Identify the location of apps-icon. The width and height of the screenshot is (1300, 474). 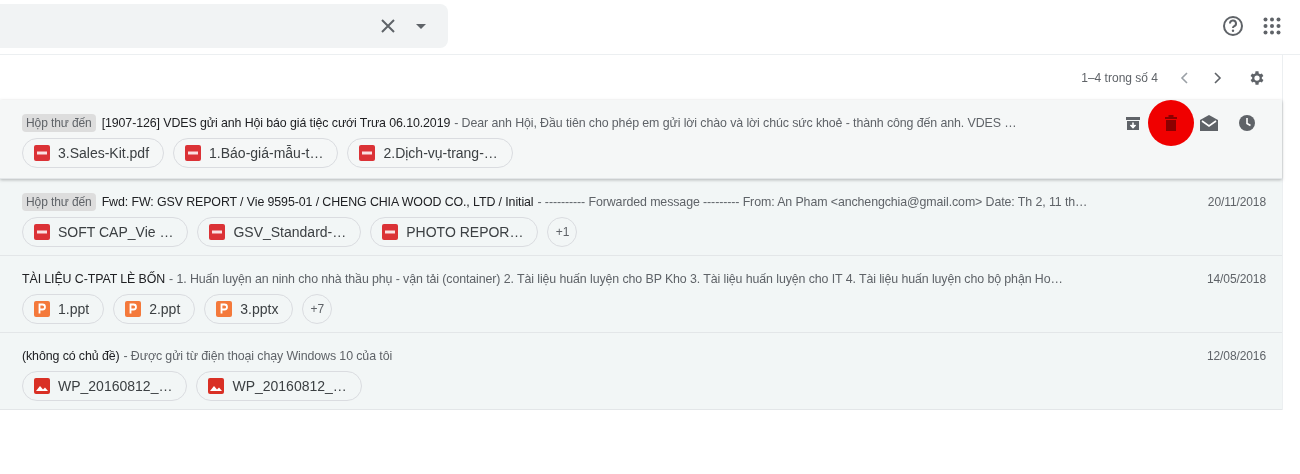
(1272, 26).